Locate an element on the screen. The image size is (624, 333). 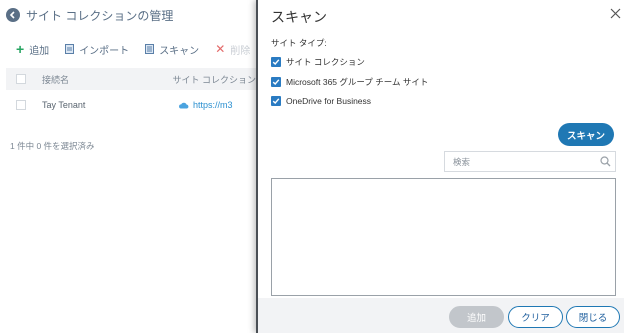
option-m365-group-team-site: Microsoft 365 グループ チーム サイト is located at coordinates (349, 82).